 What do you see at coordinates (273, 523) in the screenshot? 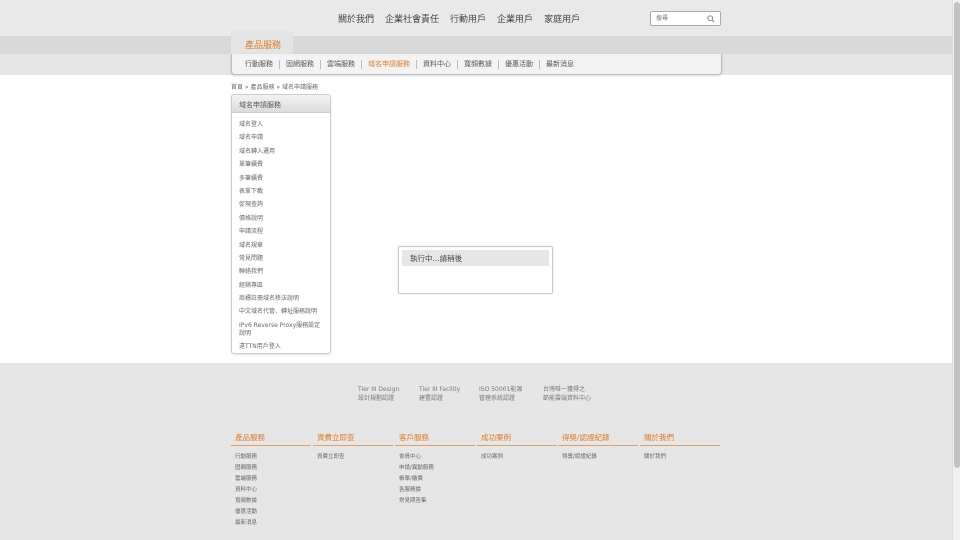
I see `footer-link: 最新消息` at bounding box center [273, 523].